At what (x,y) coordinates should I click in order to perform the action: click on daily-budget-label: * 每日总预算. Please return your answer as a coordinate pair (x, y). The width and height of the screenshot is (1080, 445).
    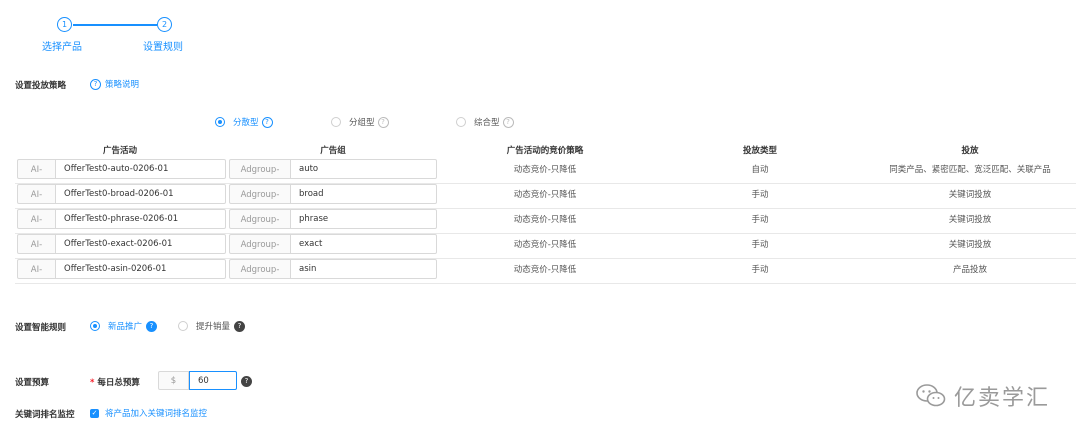
    Looking at the image, I should click on (115, 383).